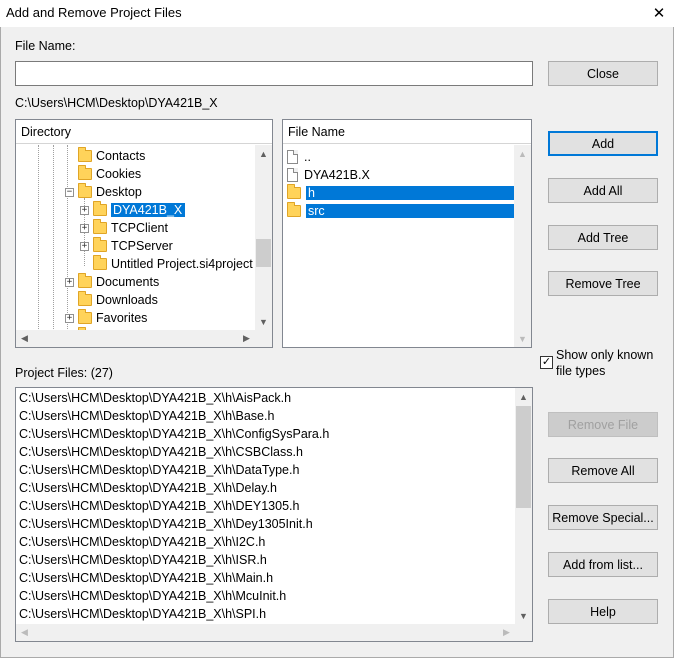  I want to click on add-tree-button: Add Tree, so click(603, 237).